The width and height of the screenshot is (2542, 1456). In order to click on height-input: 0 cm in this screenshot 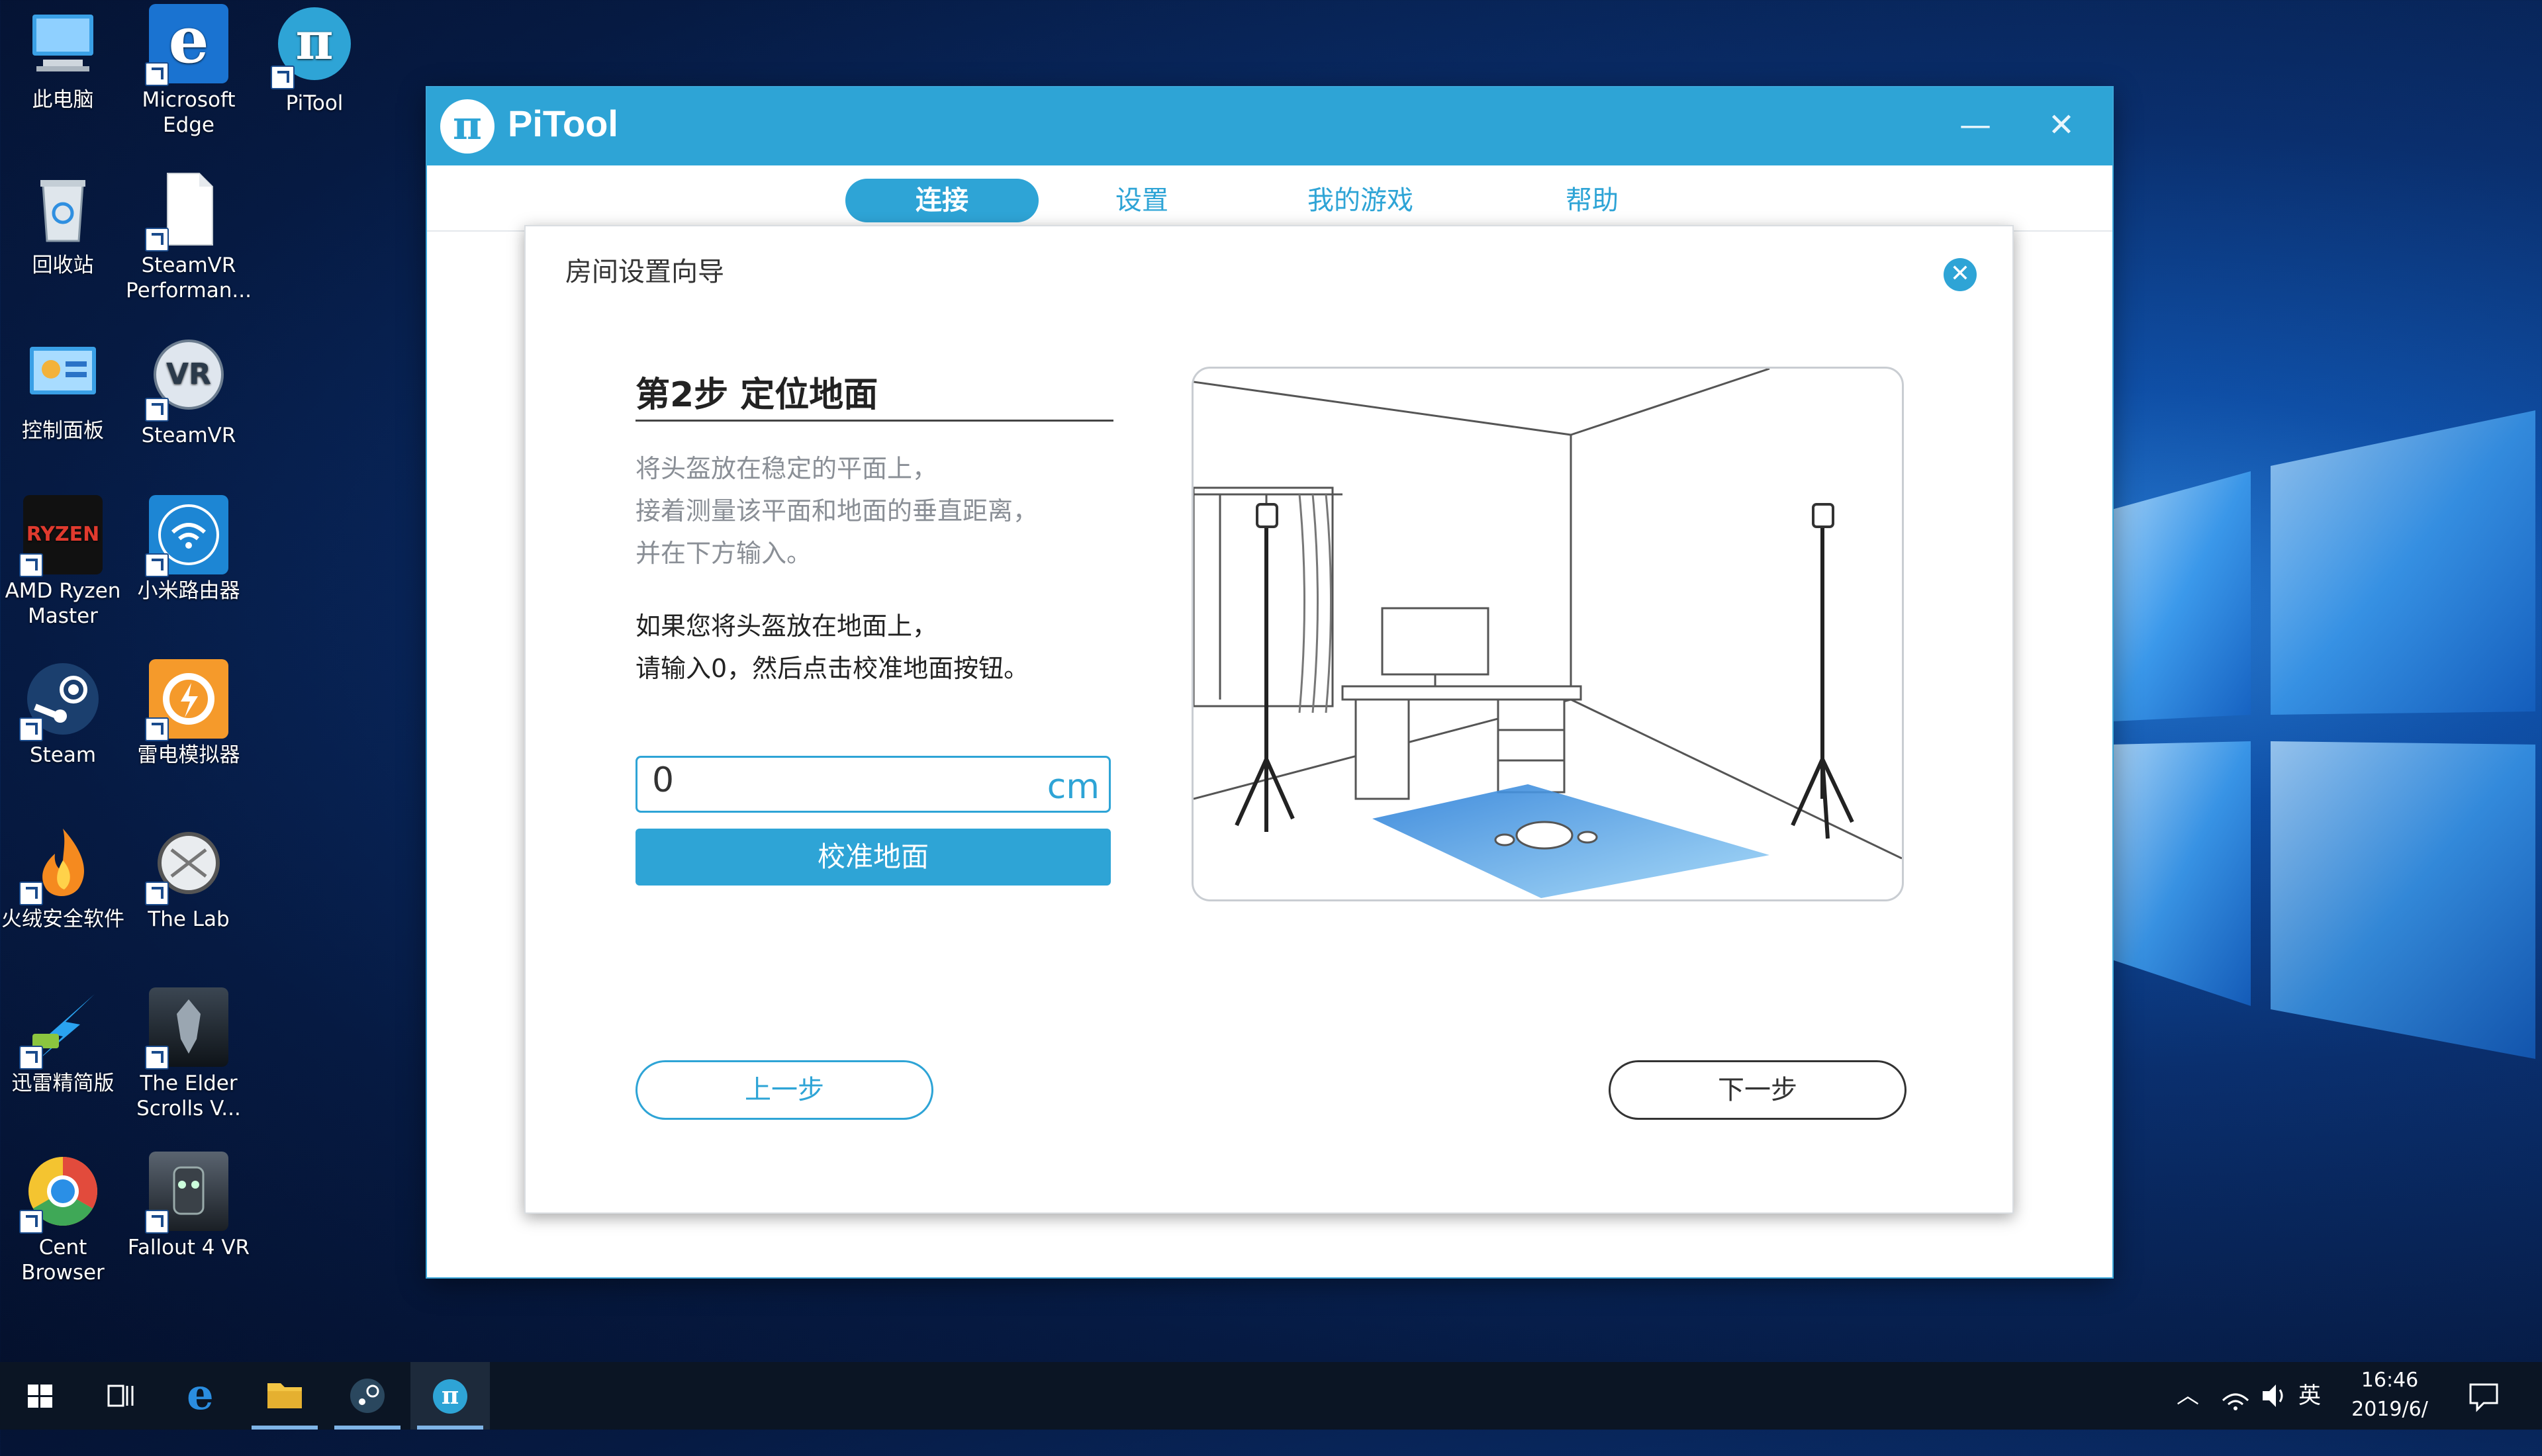, I will do `click(874, 785)`.